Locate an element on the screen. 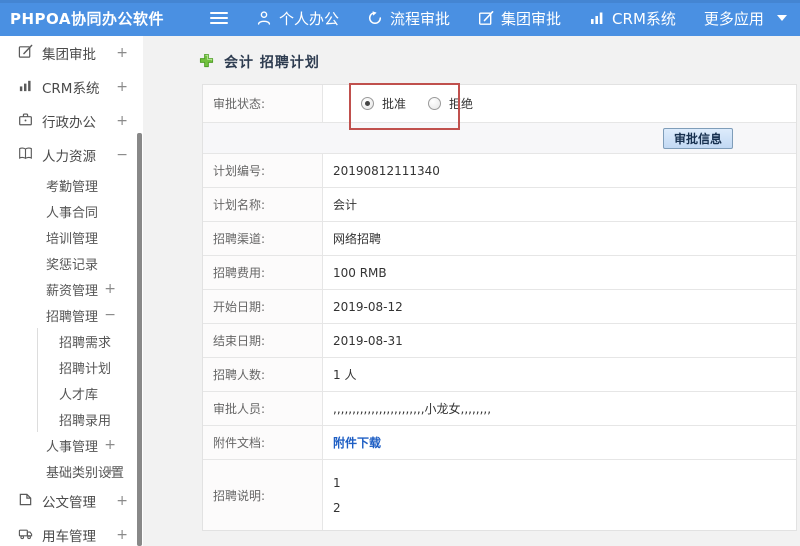 This screenshot has width=800, height=546. sidebar-item-recruit-demand: 招聘需求 is located at coordinates (90, 341).